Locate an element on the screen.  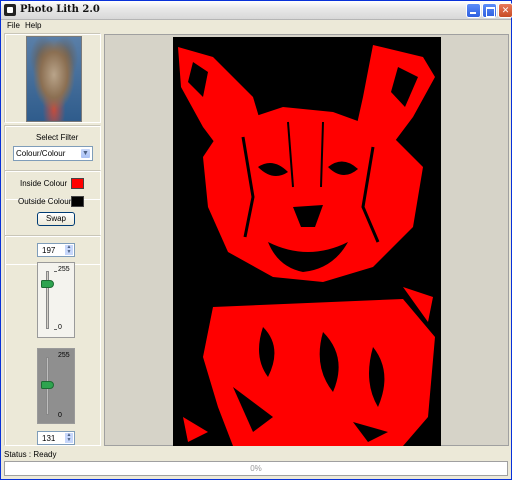
inside-colour-swatch is located at coordinates (77, 183).